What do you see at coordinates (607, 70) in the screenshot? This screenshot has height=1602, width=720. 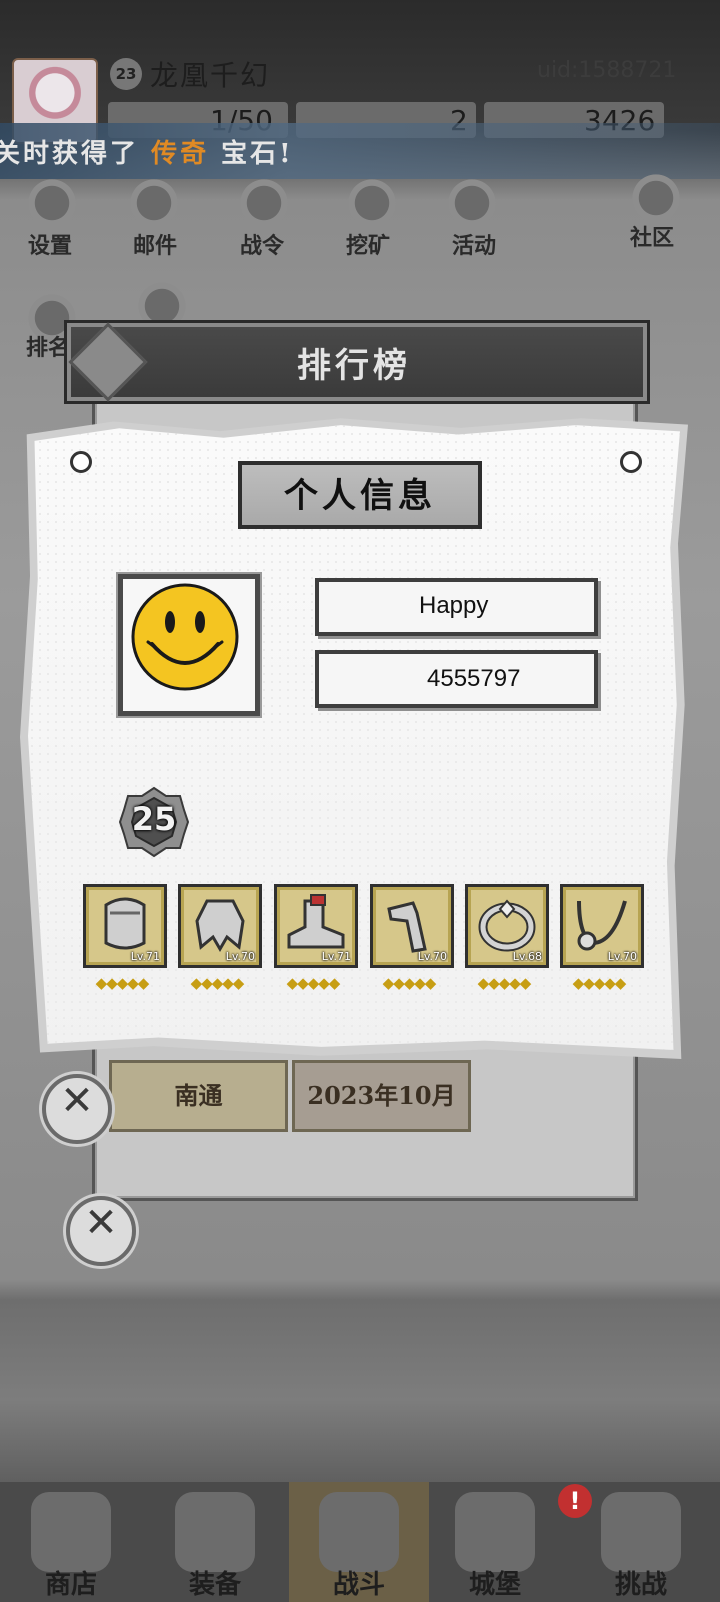 I see `player-uid: uid:1588721` at bounding box center [607, 70].